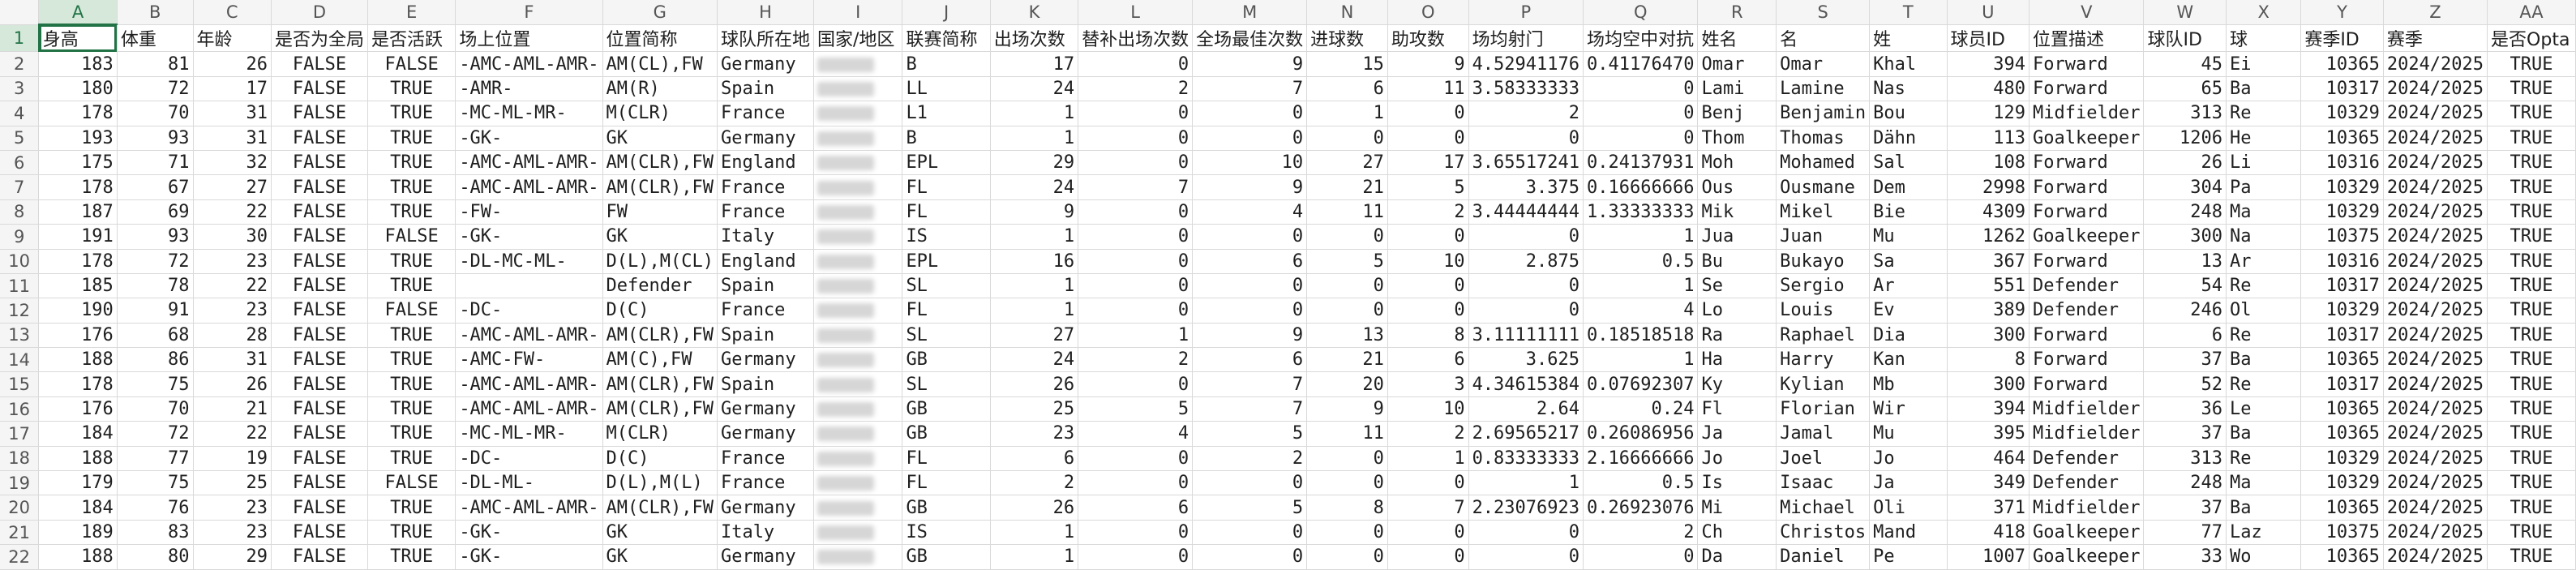  Describe the element at coordinates (2435, 64) in the screenshot. I see `cell-Z2: 2024/2025` at that location.